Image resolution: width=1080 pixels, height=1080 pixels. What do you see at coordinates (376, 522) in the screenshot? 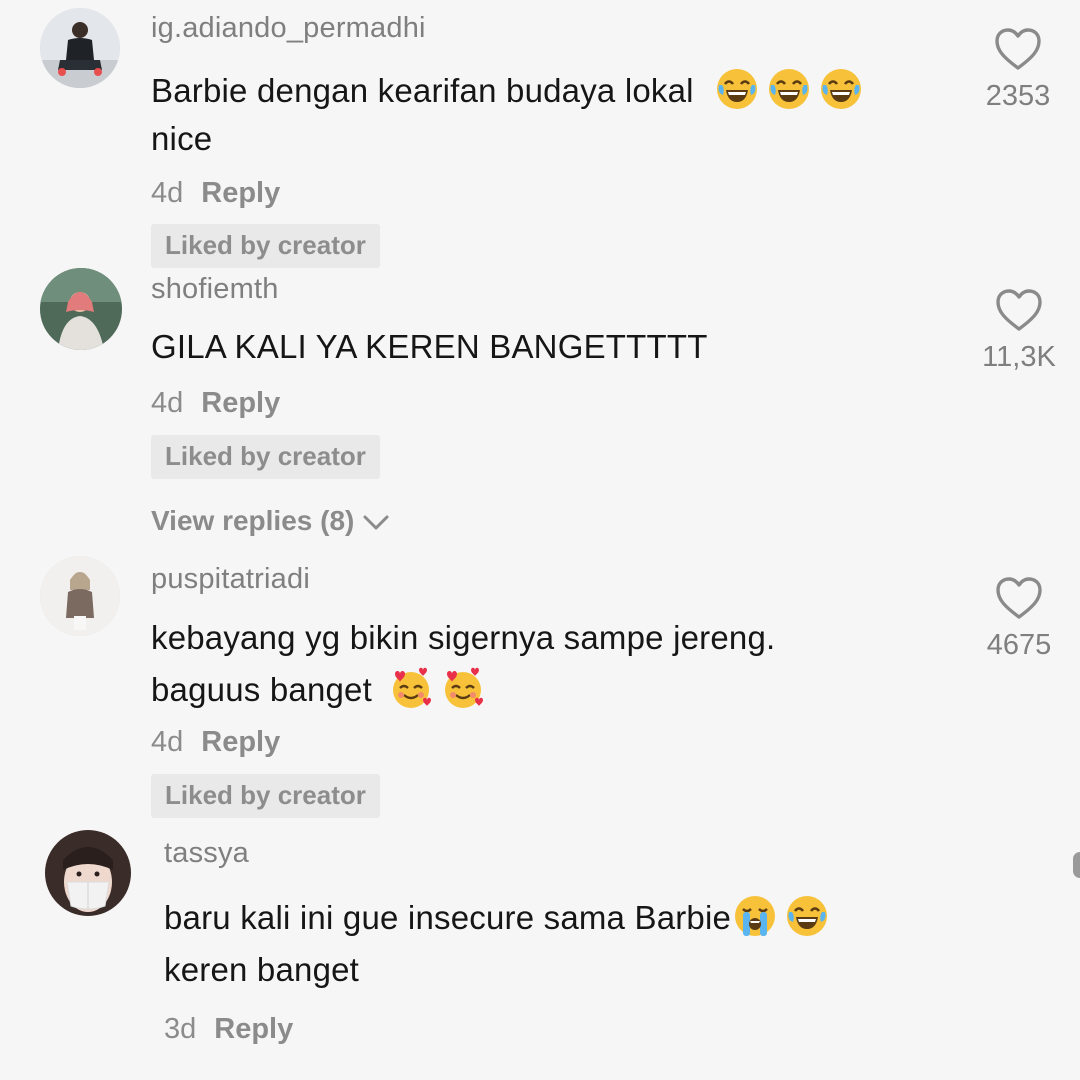
I see `chevron-down-icon` at bounding box center [376, 522].